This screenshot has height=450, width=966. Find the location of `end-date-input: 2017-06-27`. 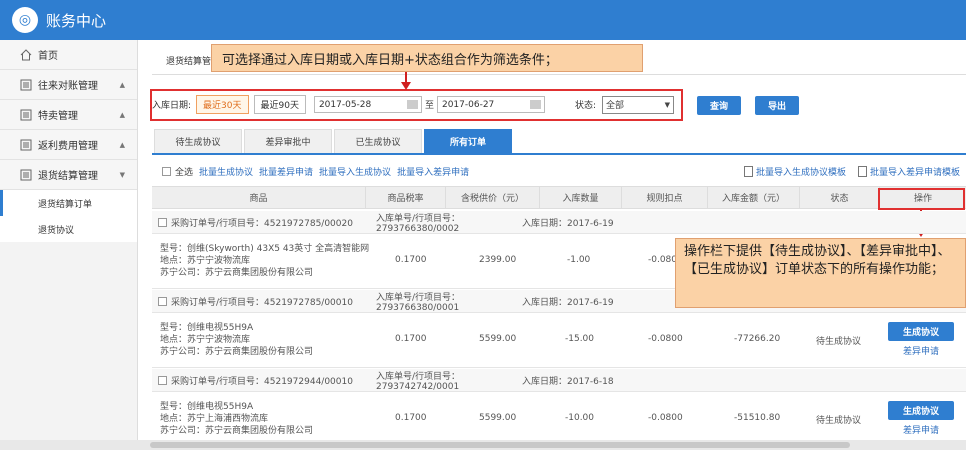

end-date-input: 2017-06-27 is located at coordinates (490, 104).